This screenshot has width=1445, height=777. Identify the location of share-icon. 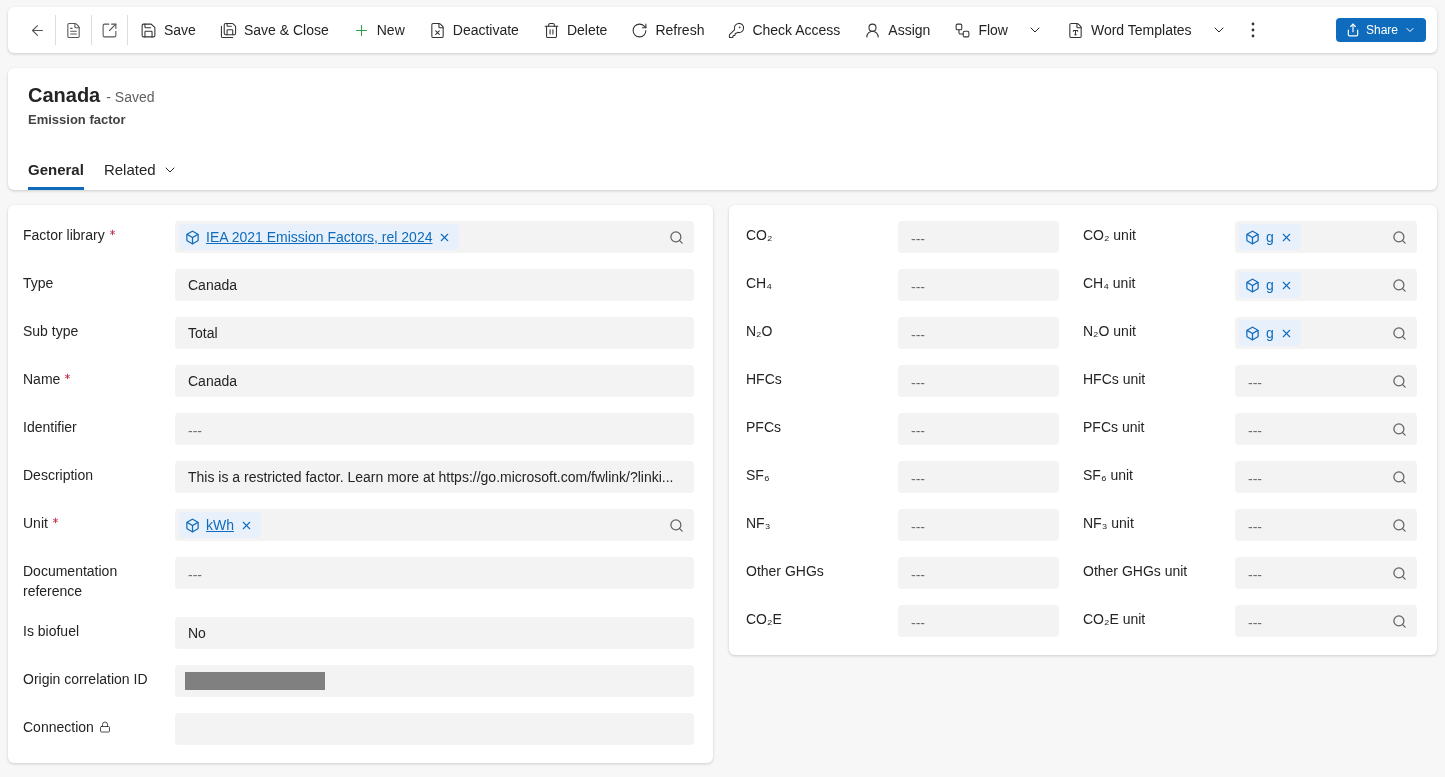
(1352, 30).